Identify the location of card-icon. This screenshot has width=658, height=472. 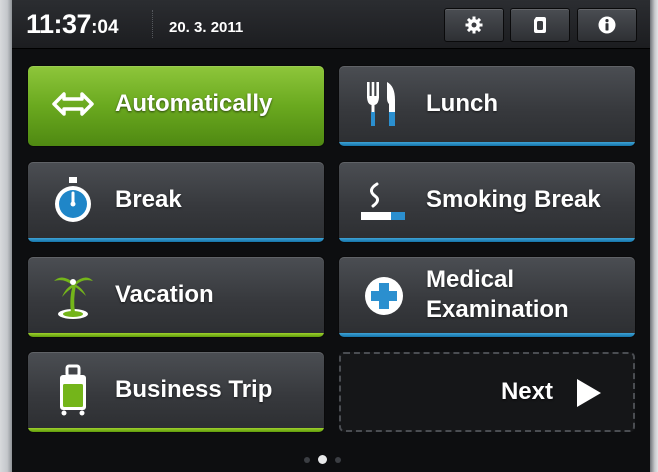
(540, 25).